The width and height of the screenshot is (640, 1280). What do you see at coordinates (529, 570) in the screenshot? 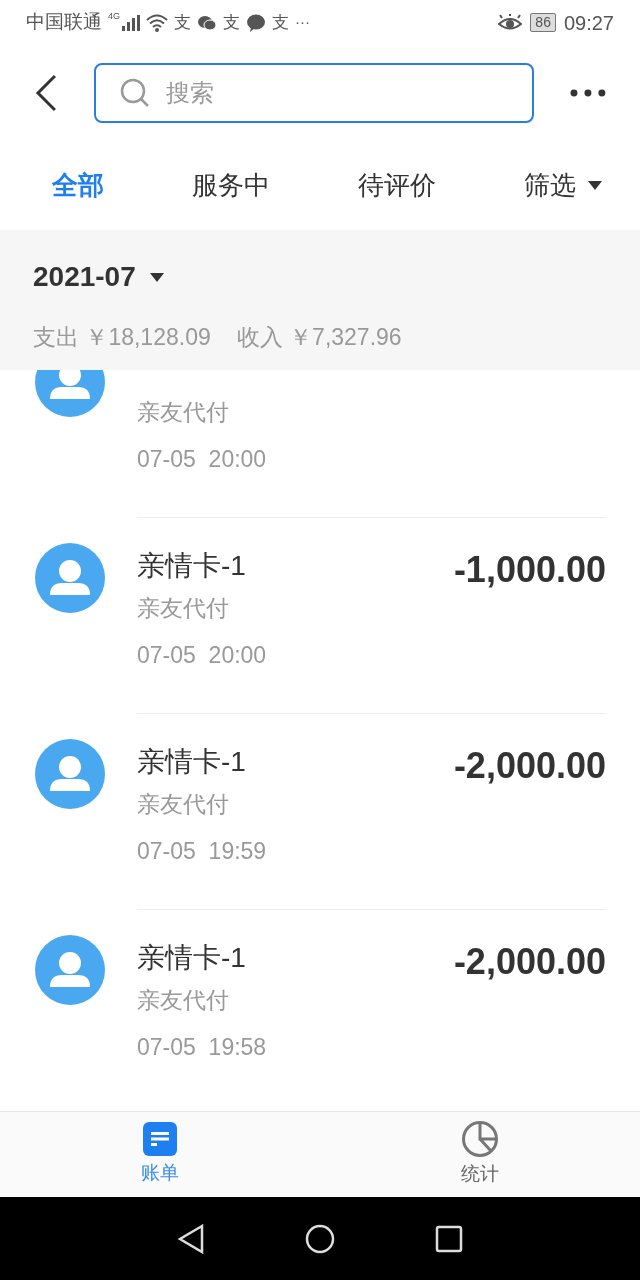
I see `transaction-amount: -1,000.00` at bounding box center [529, 570].